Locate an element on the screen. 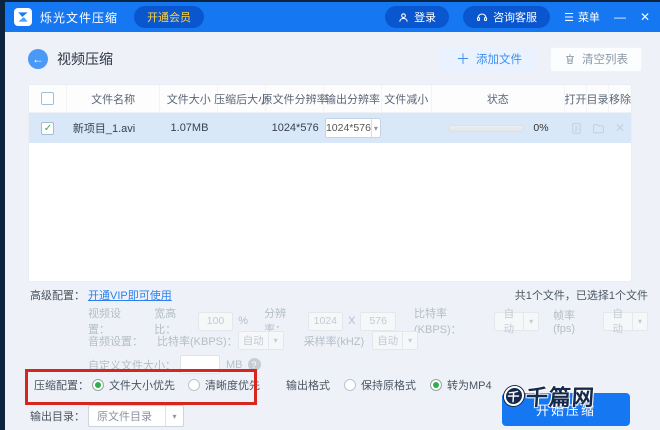  open-directory-button is located at coordinates (598, 128).